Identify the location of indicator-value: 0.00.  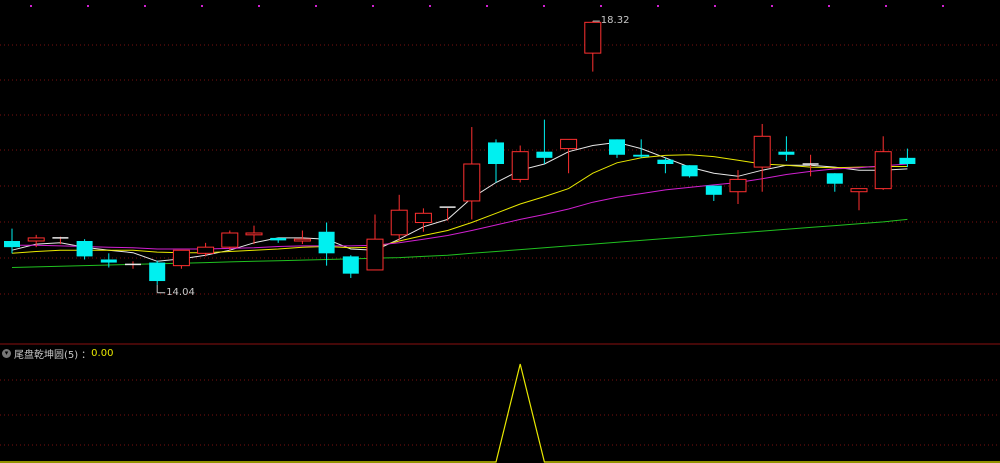
(102, 353).